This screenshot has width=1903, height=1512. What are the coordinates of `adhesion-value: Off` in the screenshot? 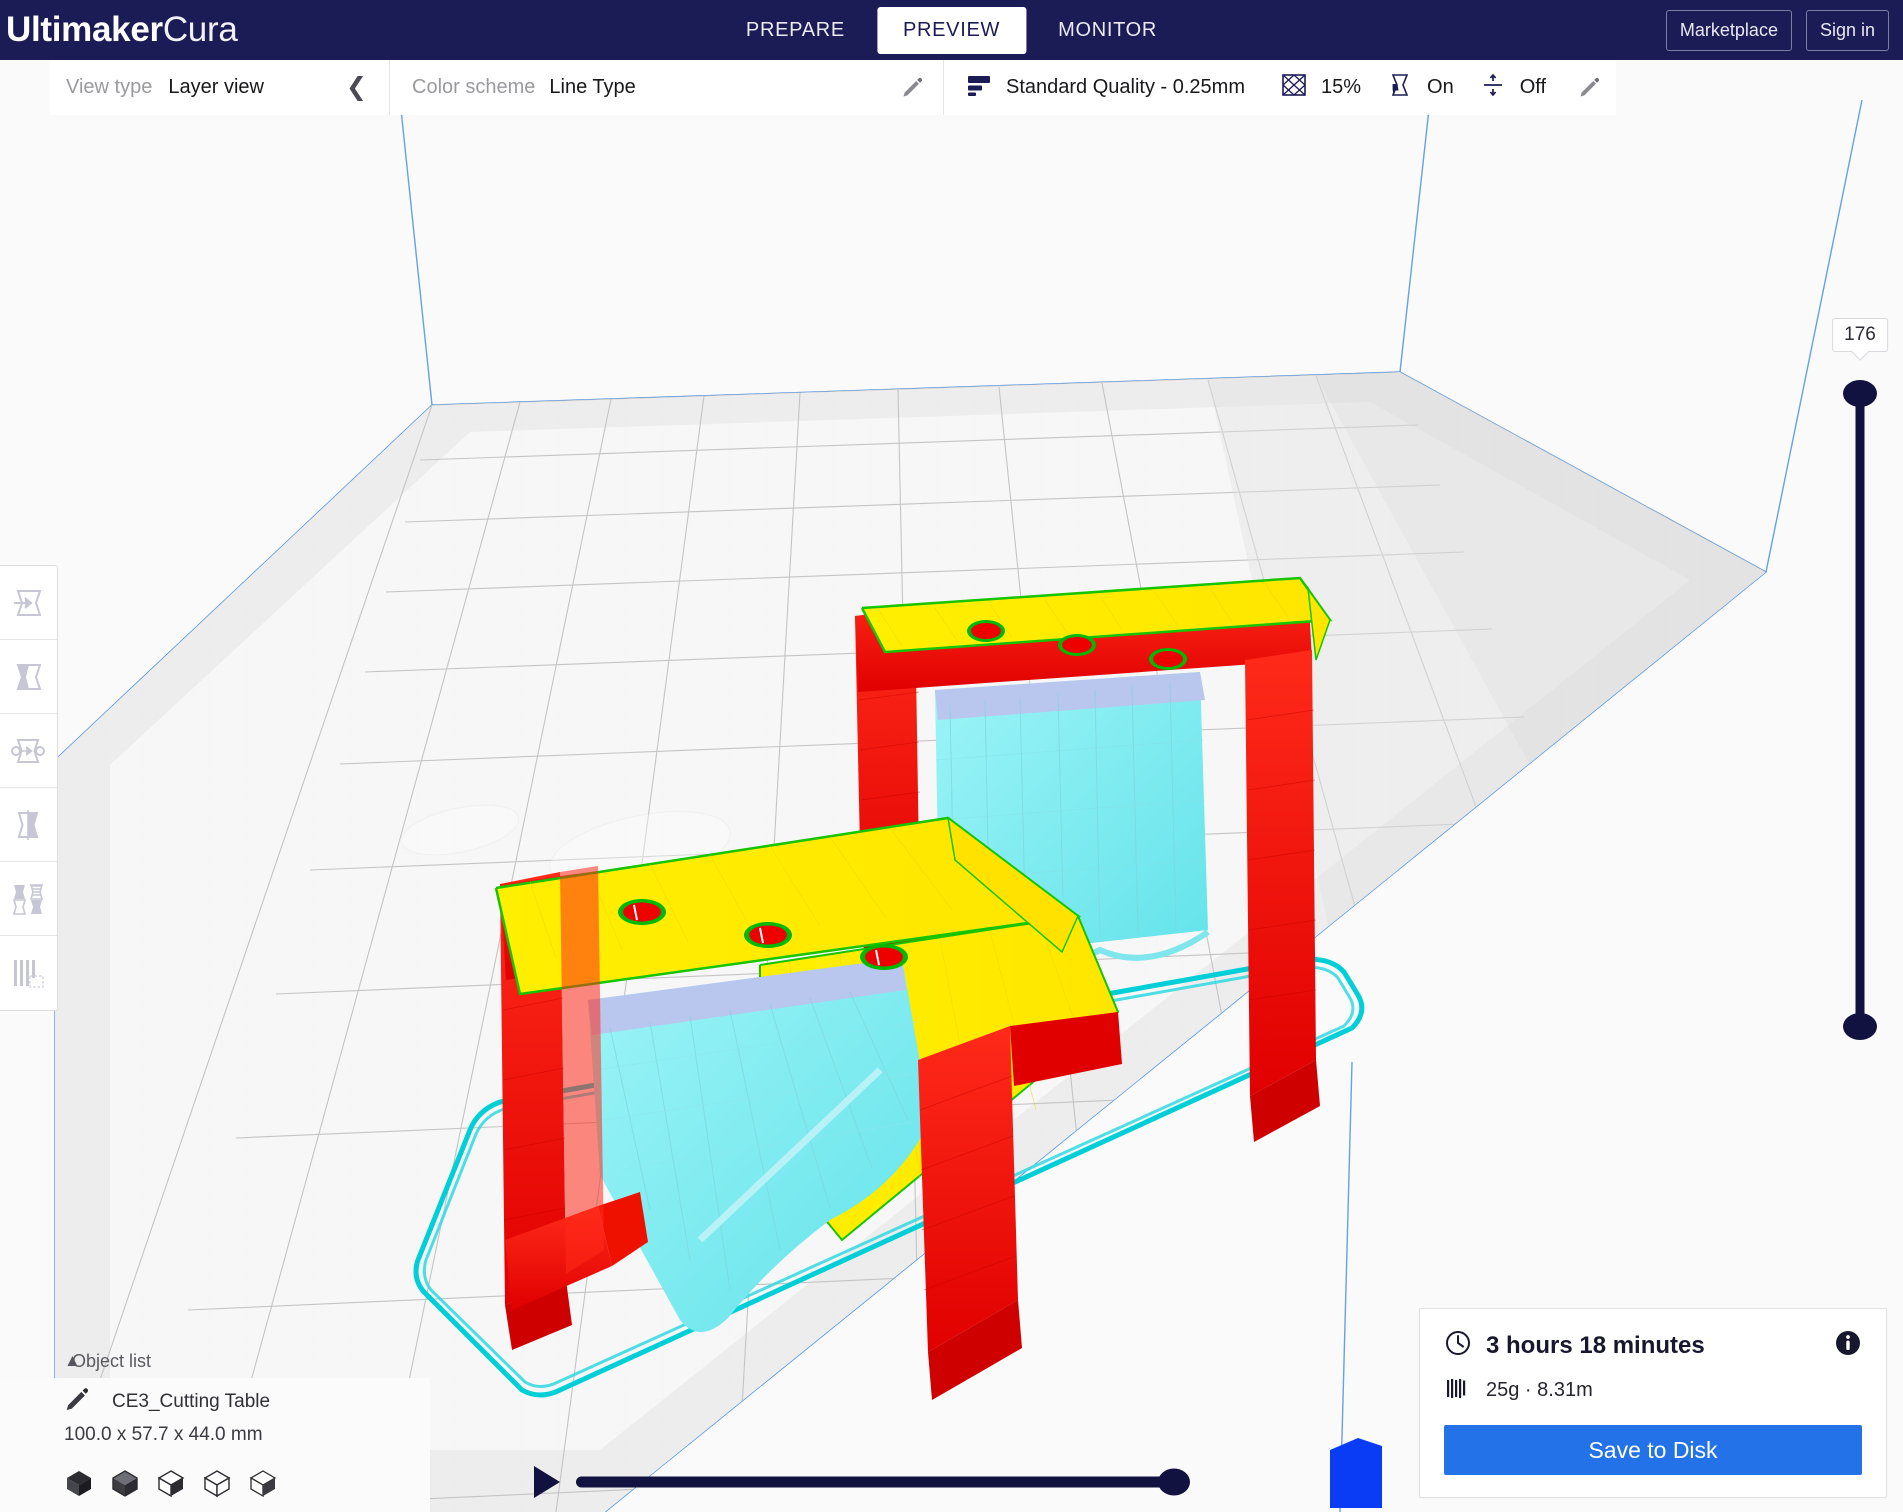 It's located at (1533, 87).